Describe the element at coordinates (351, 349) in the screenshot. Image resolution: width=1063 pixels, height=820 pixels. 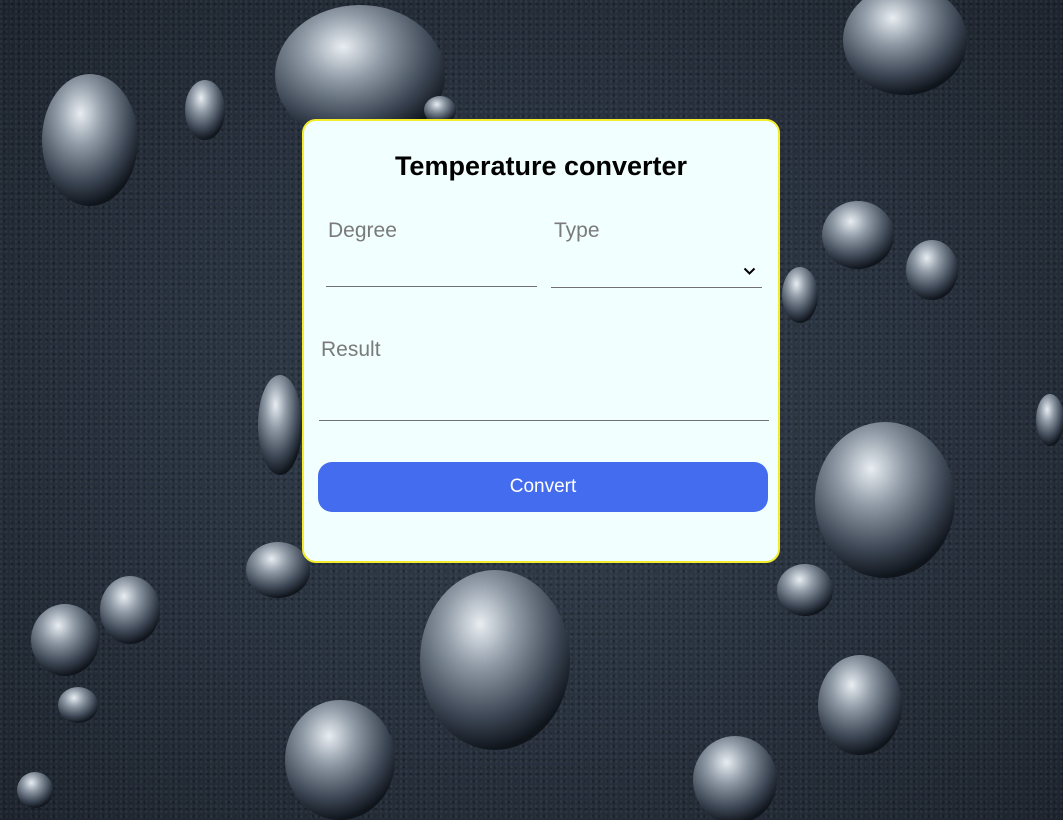
I see `result-label: Result` at that location.